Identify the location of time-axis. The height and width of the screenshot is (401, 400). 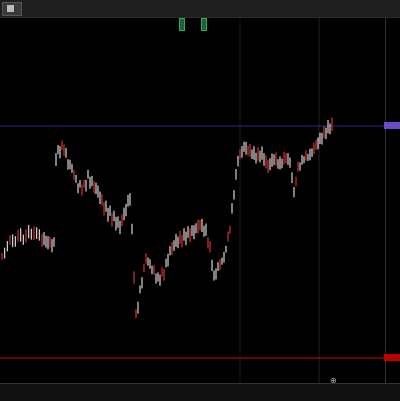
(200, 392).